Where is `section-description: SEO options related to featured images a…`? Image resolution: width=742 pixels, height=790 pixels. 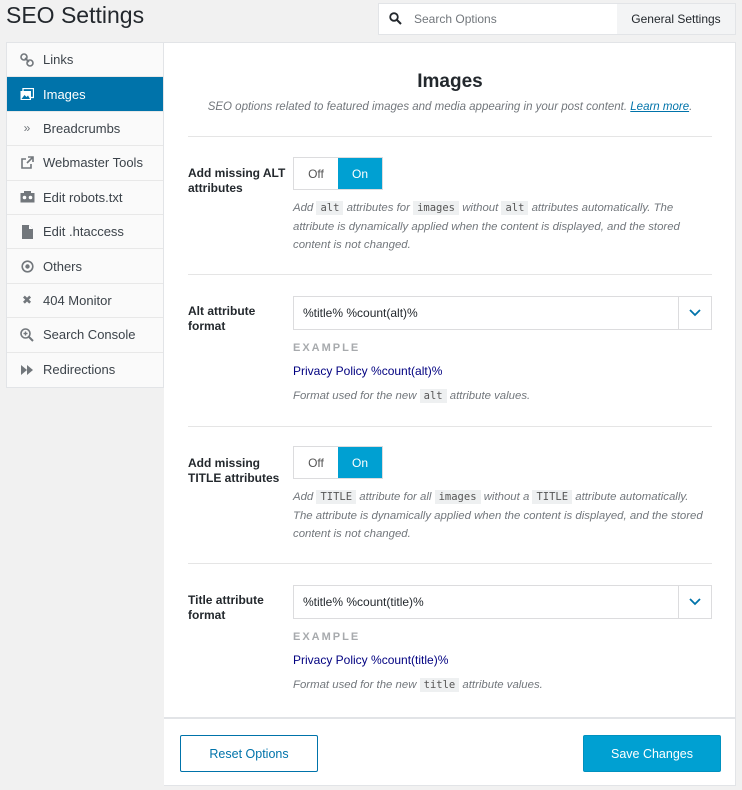 section-description: SEO options related to featured images a… is located at coordinates (450, 107).